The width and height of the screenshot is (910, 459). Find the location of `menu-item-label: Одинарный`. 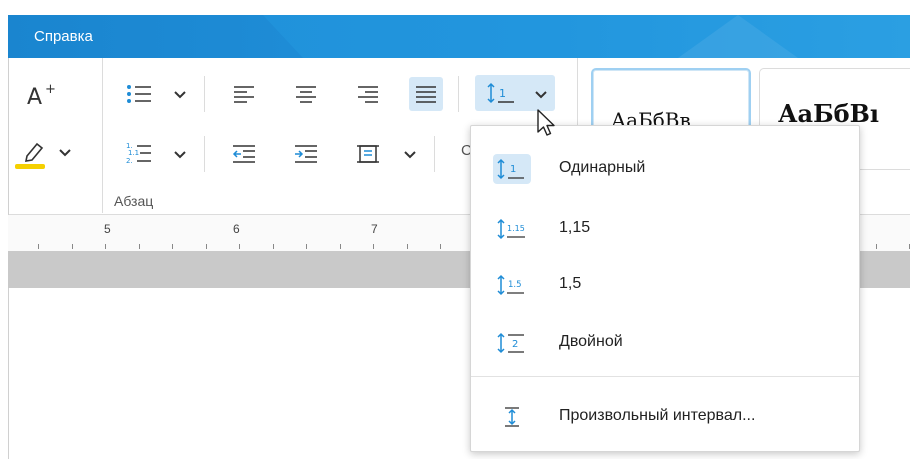

menu-item-label: Одинарный is located at coordinates (602, 167).